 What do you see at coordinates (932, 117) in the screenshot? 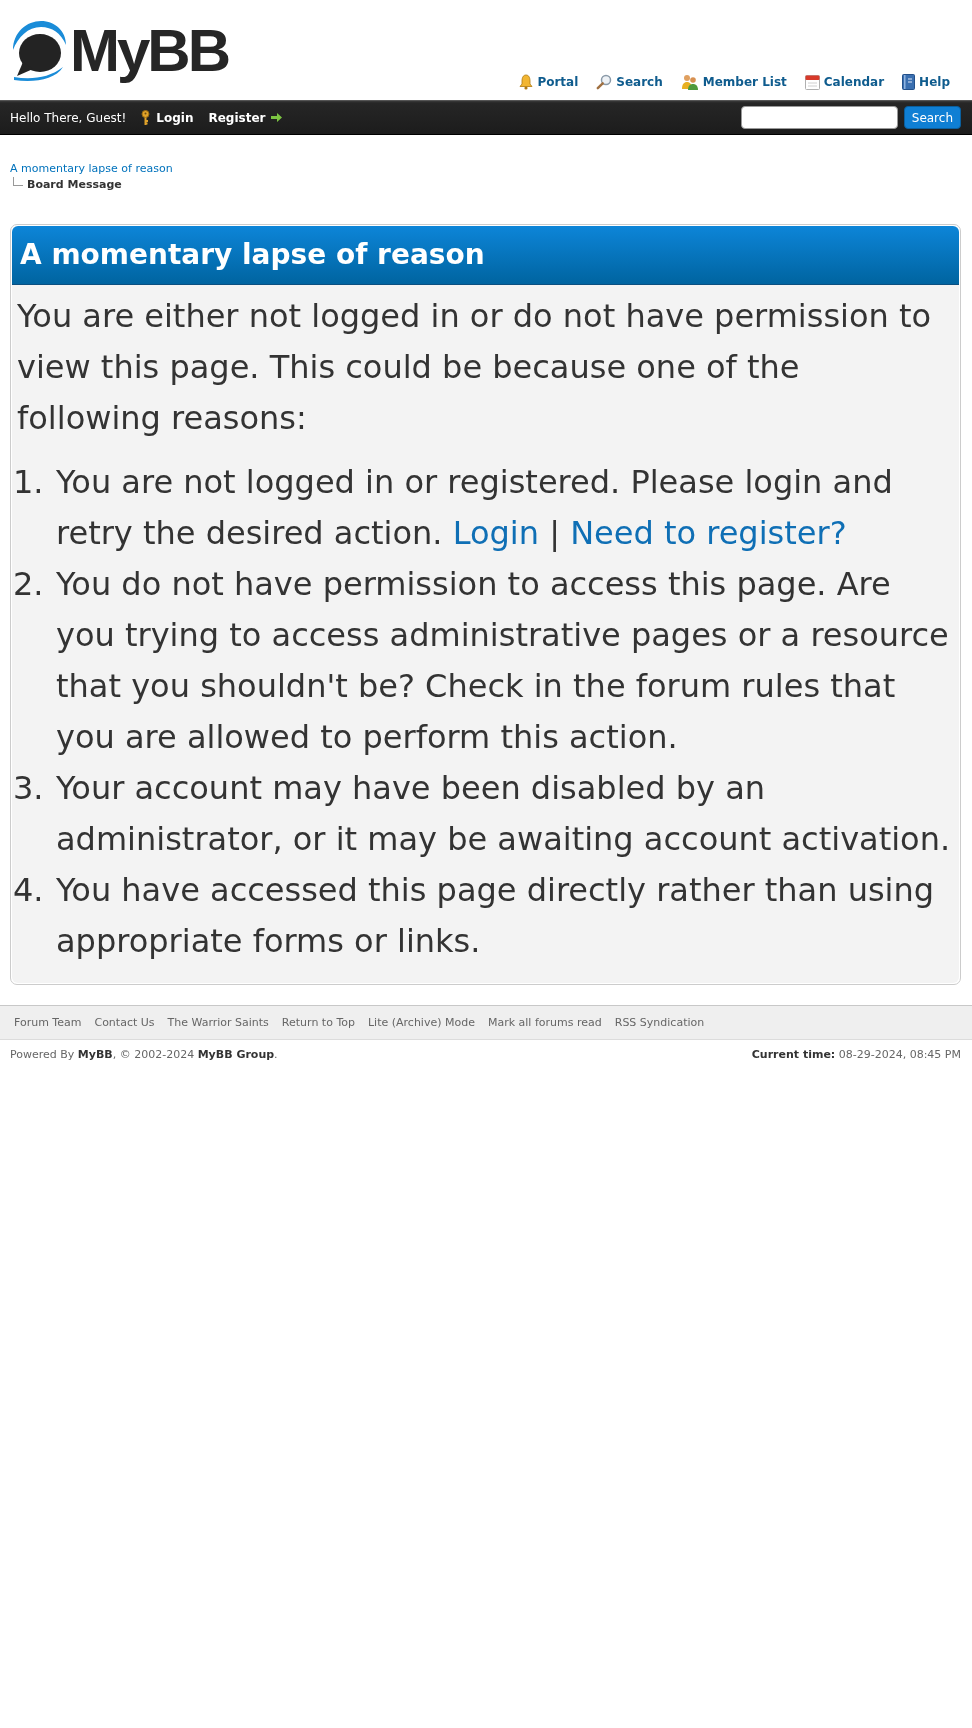
I see `search-button: Search` at bounding box center [932, 117].